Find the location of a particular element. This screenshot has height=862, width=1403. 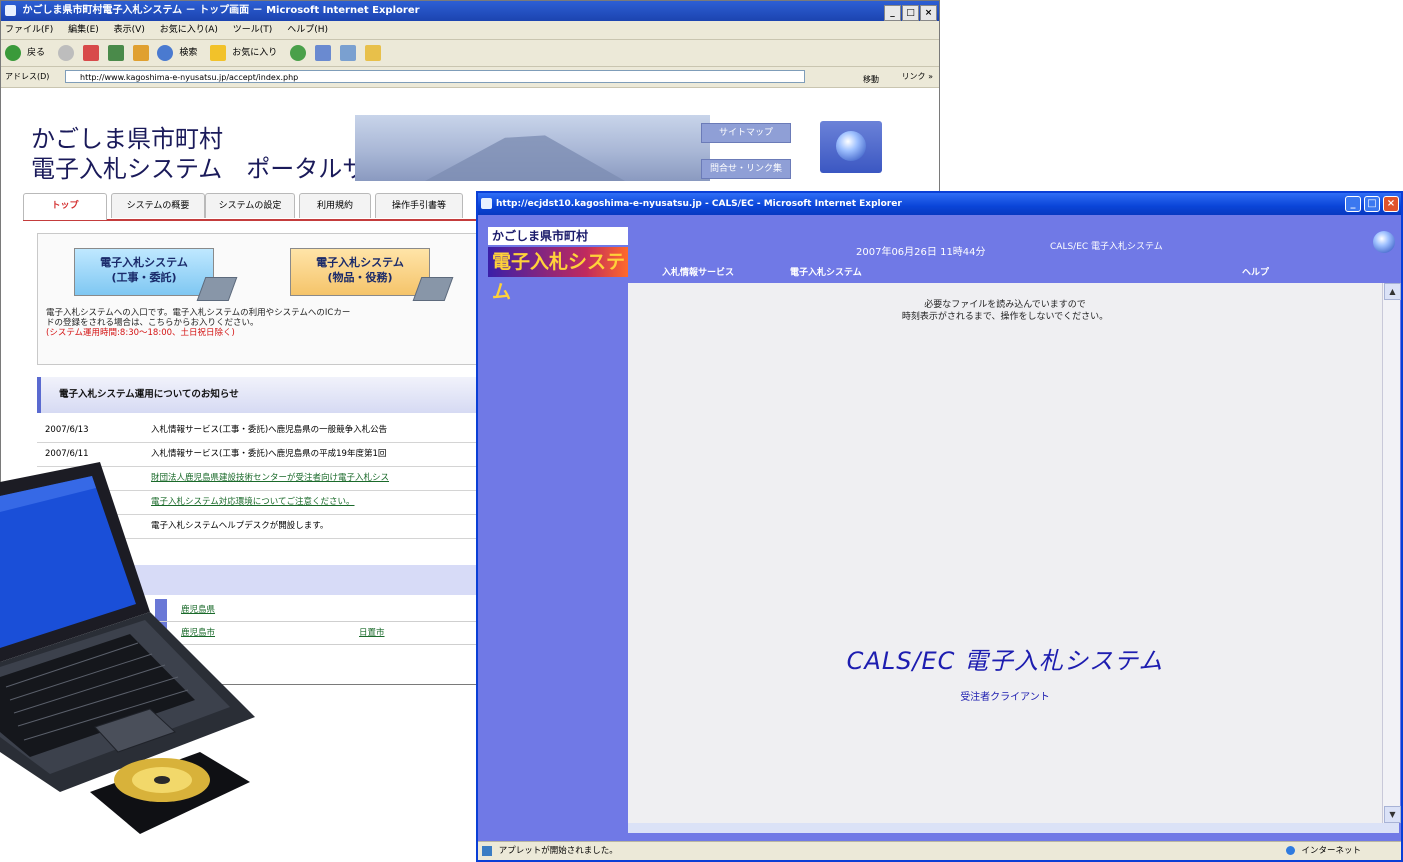

loading-line2: 時刻表示がされるまで、操作をしないでください。 is located at coordinates (1005, 317).